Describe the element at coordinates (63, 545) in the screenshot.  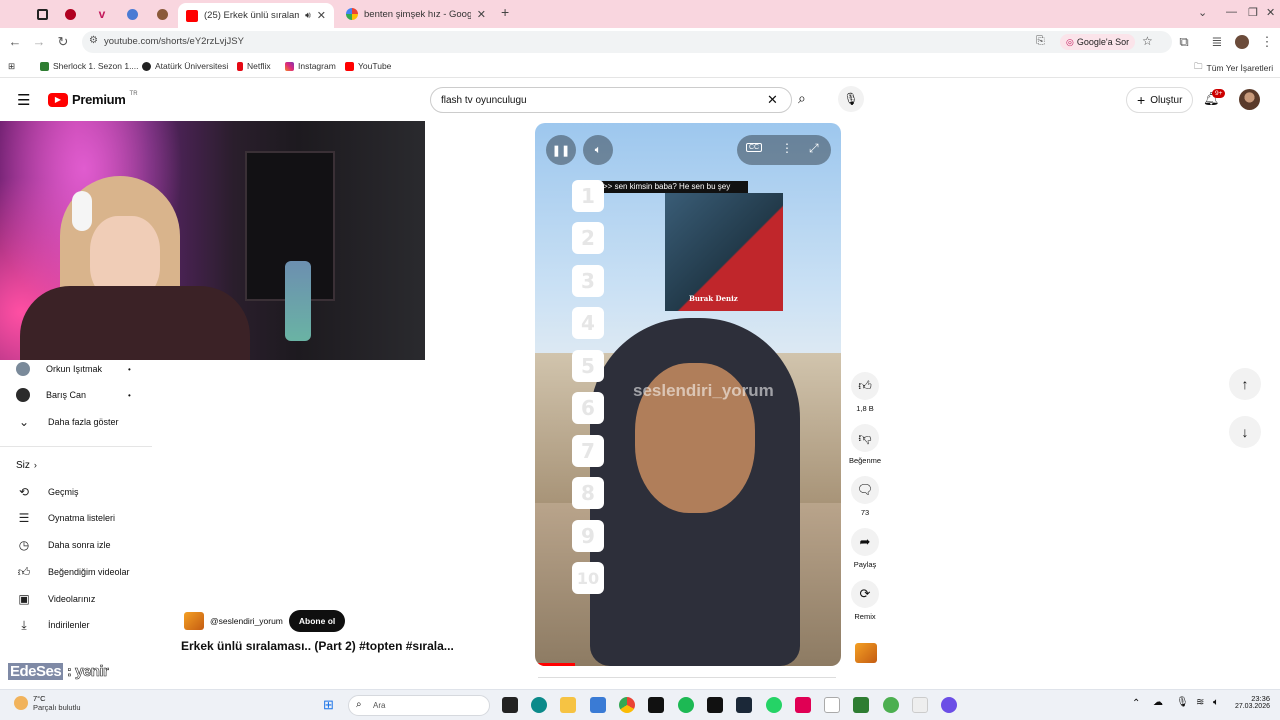
I see `sidebar-item-watch-later: ◷ Daha sonra izle` at that location.